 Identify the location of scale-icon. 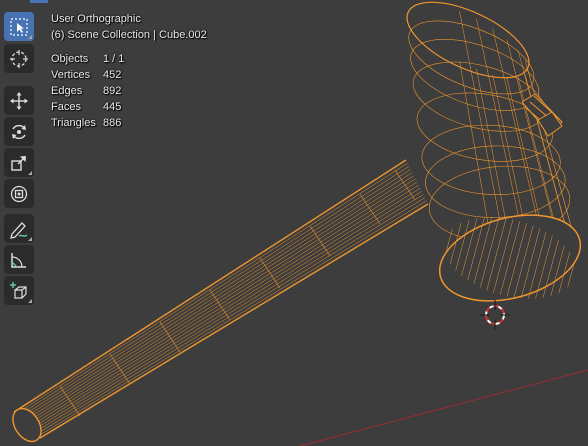
(18, 163).